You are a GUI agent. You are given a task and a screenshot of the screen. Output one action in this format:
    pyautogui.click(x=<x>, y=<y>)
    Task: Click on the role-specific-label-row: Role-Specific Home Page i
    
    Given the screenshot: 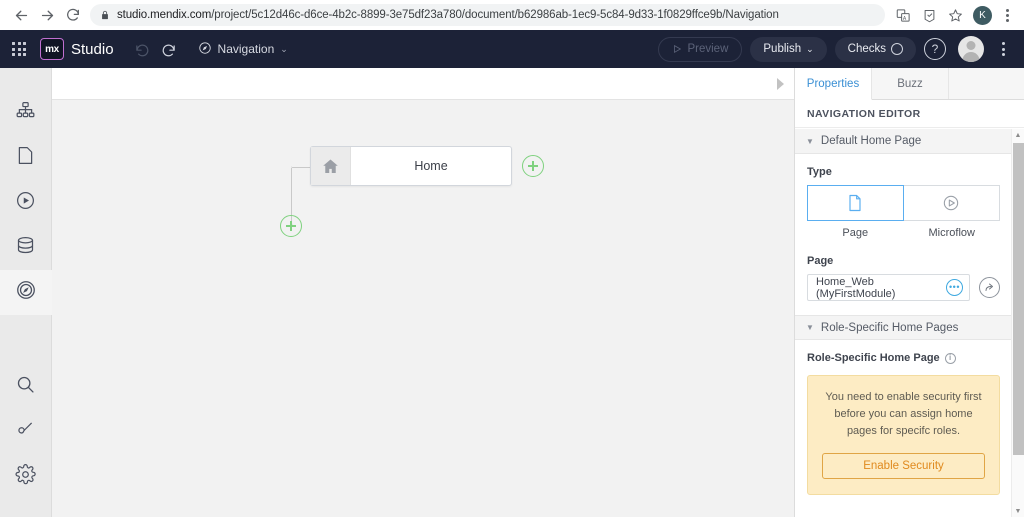 What is the action you would take?
    pyautogui.click(x=903, y=358)
    